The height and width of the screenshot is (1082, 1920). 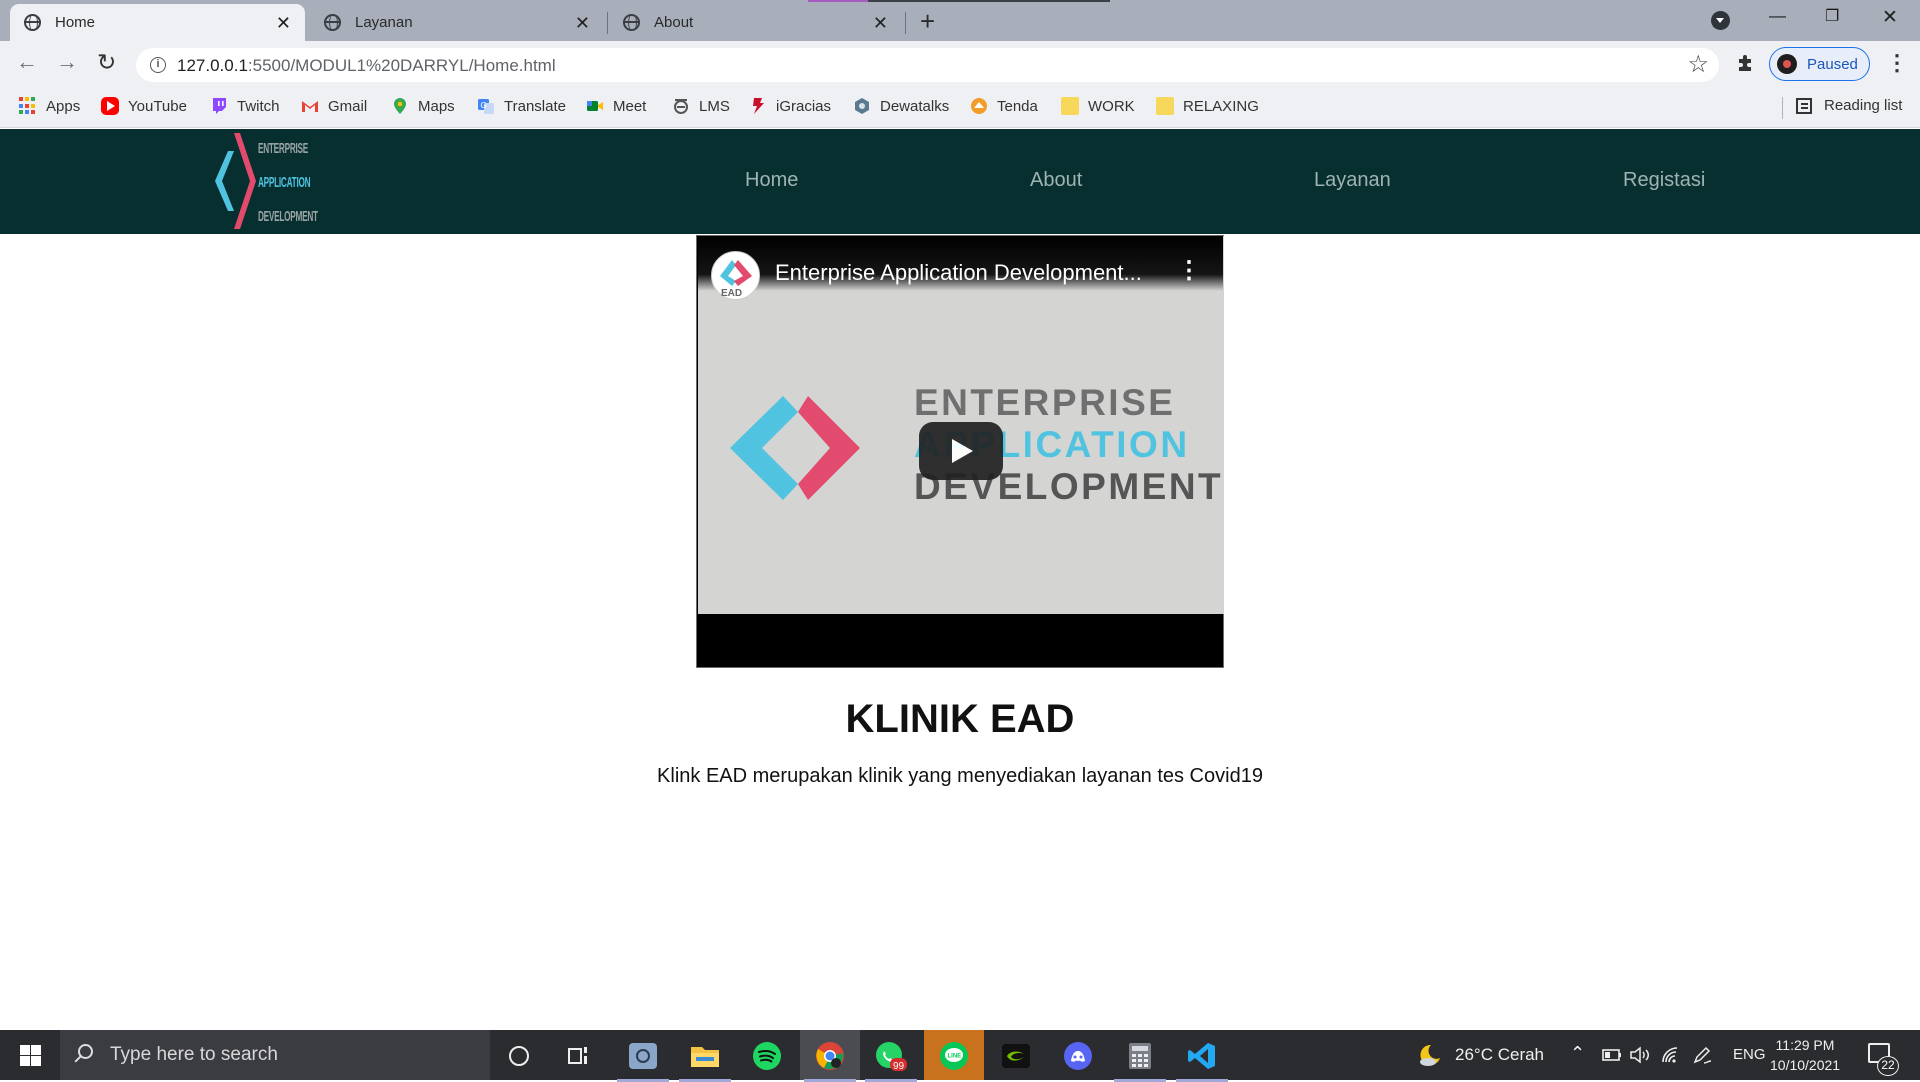 I want to click on file-explorer-icon, so click(x=705, y=1060).